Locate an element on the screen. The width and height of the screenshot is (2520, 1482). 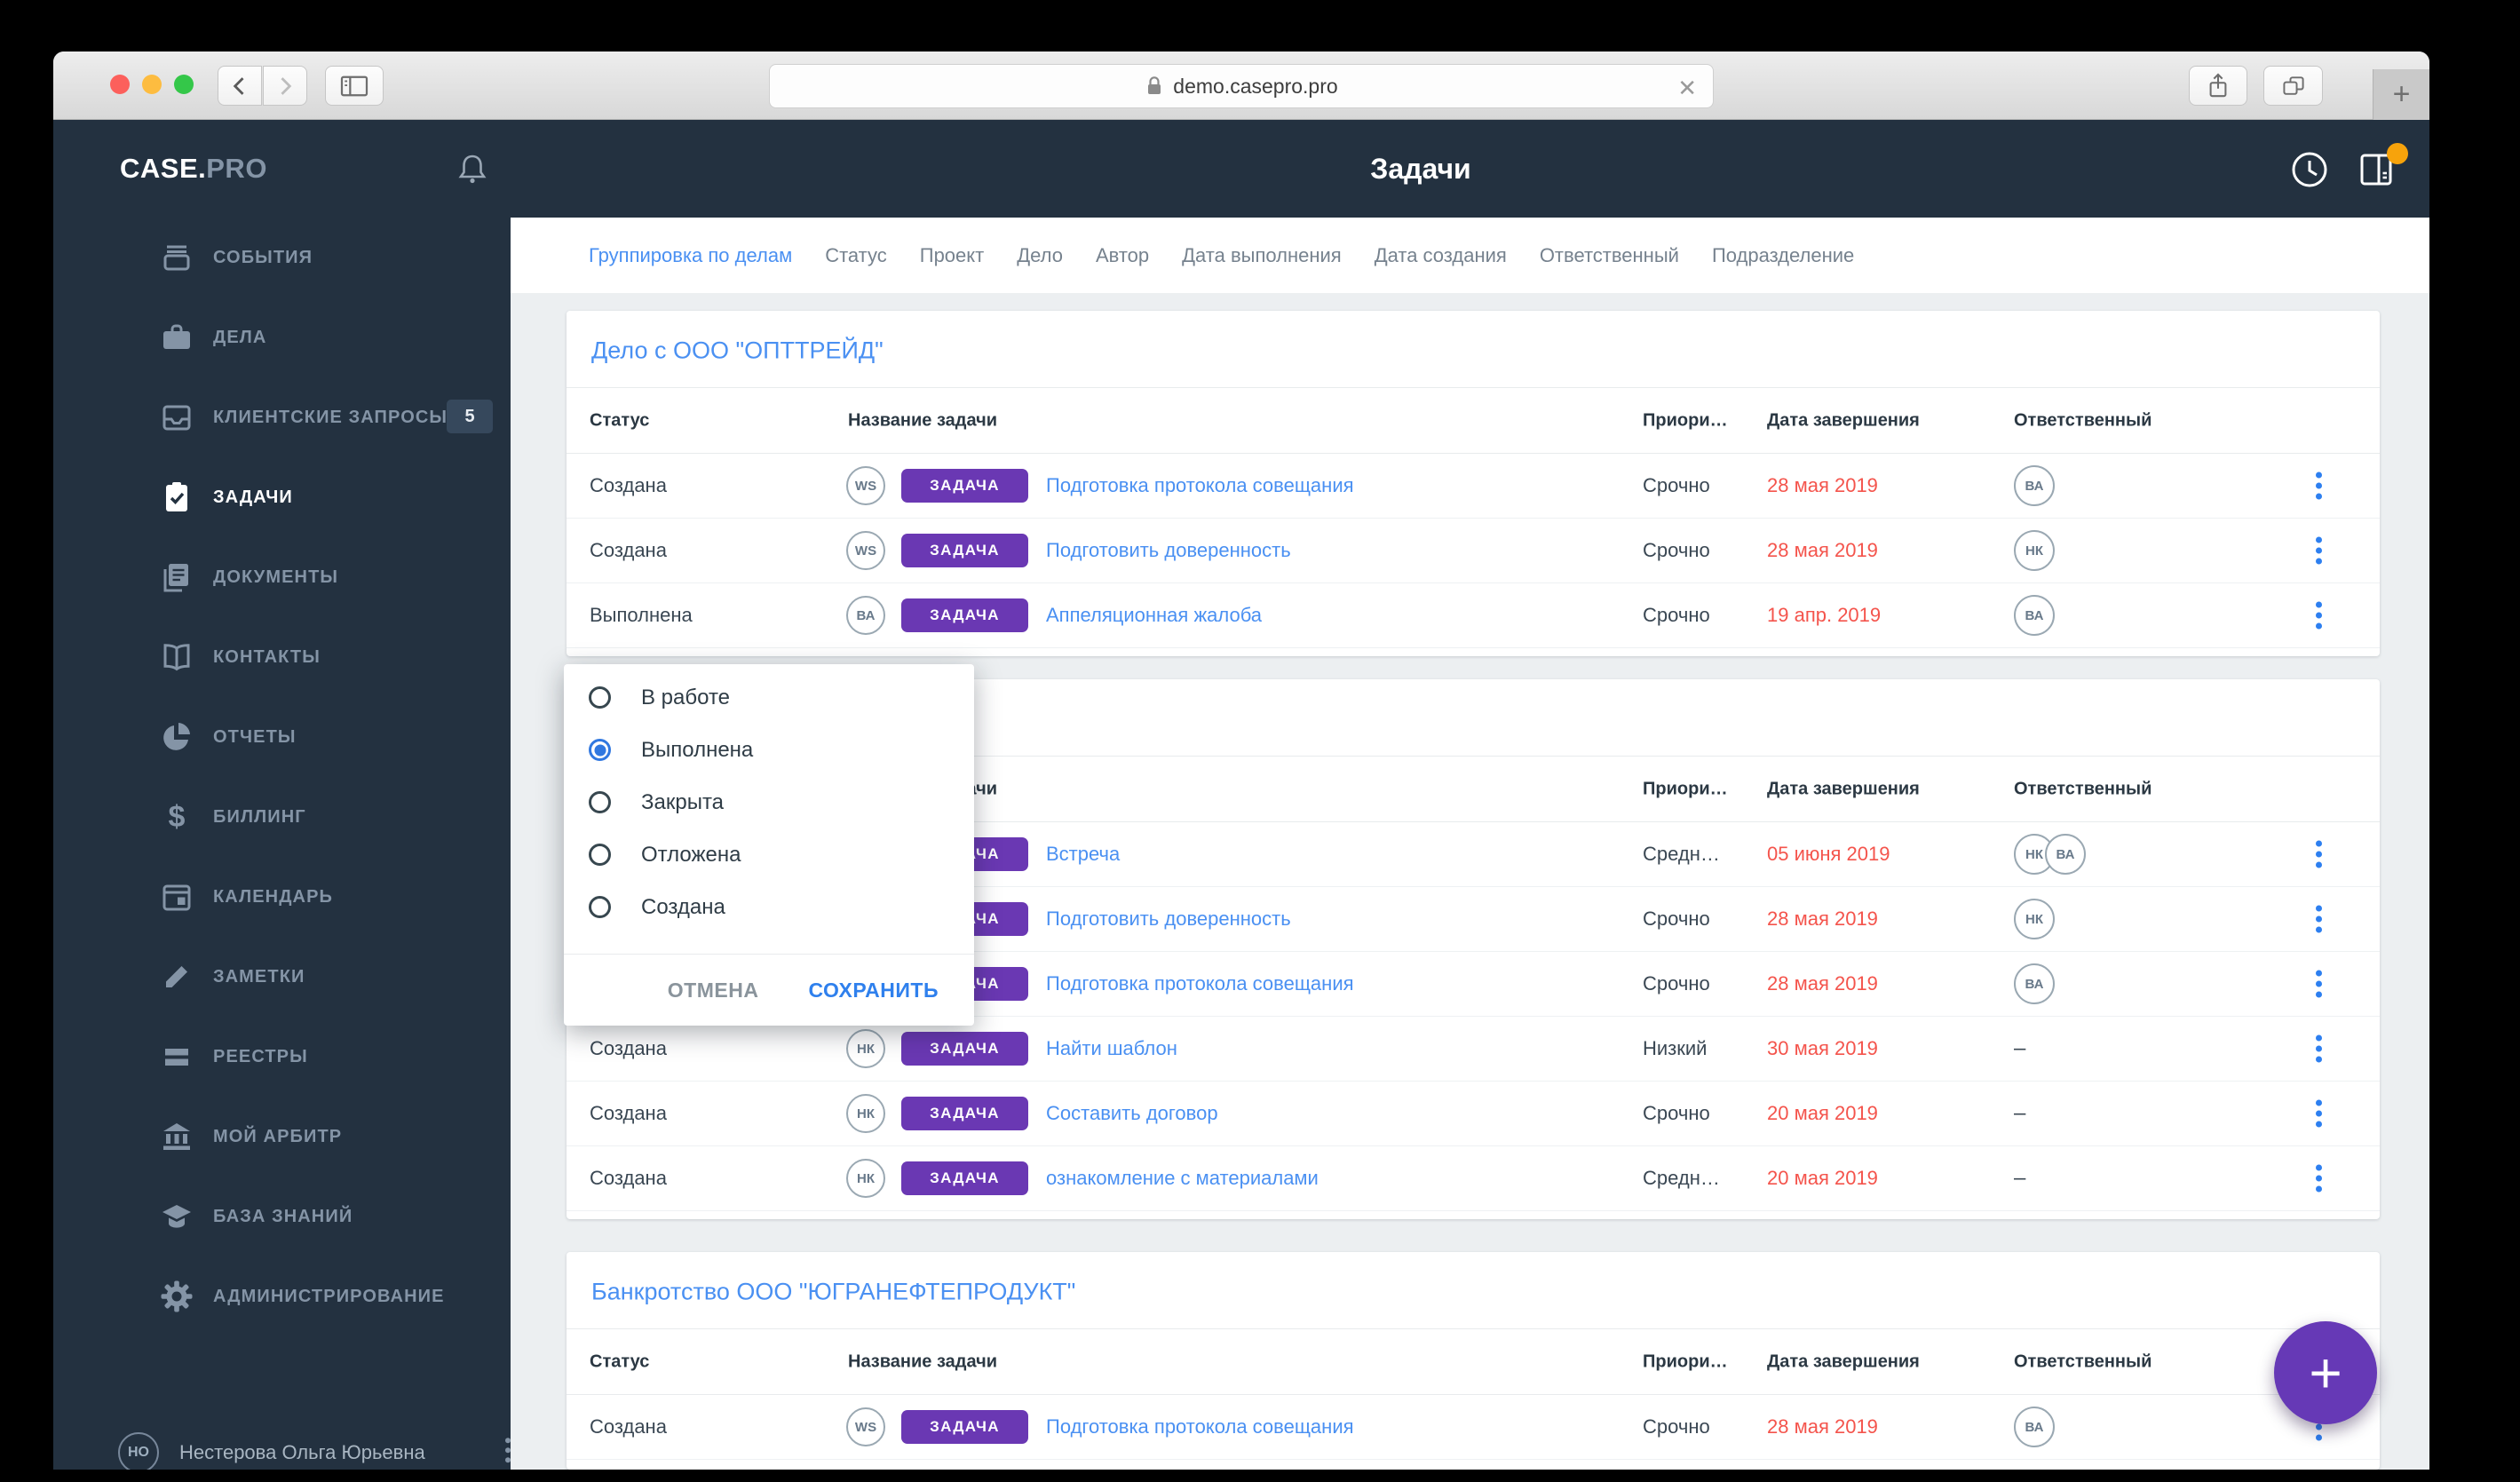
sidebar-item-reports: ОТЧЕТЫ is located at coordinates (282, 737).